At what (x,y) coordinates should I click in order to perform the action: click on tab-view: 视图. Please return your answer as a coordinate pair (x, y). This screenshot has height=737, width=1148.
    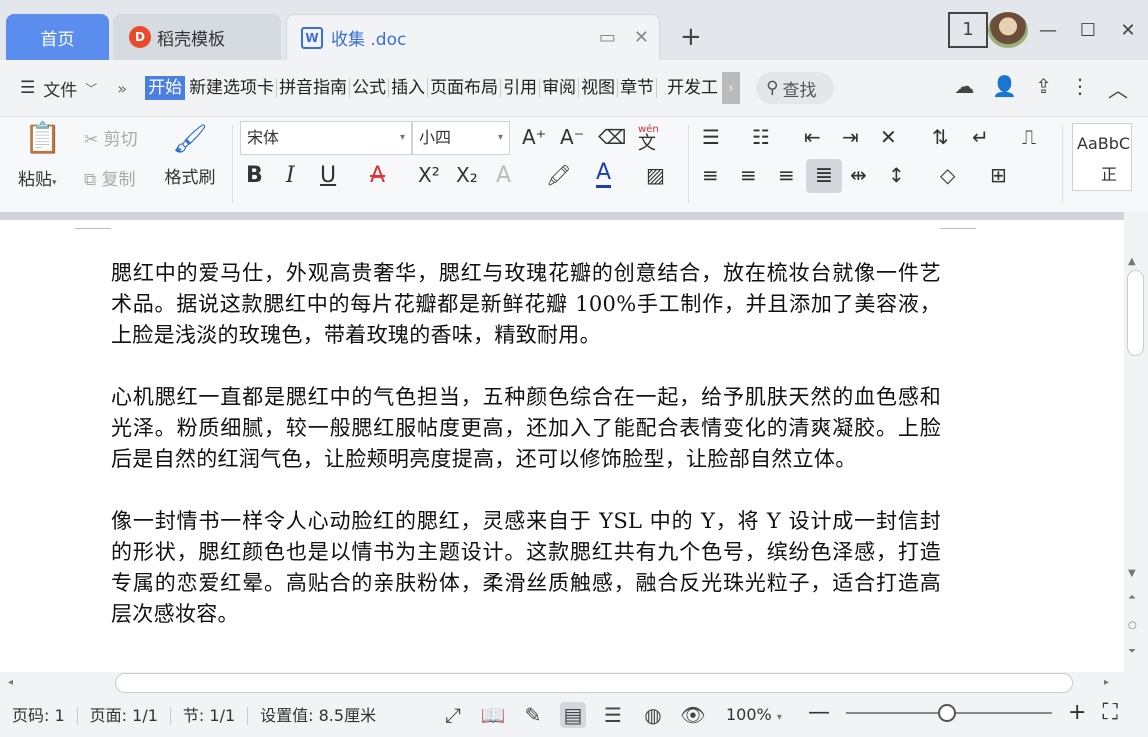
    Looking at the image, I should click on (599, 88).